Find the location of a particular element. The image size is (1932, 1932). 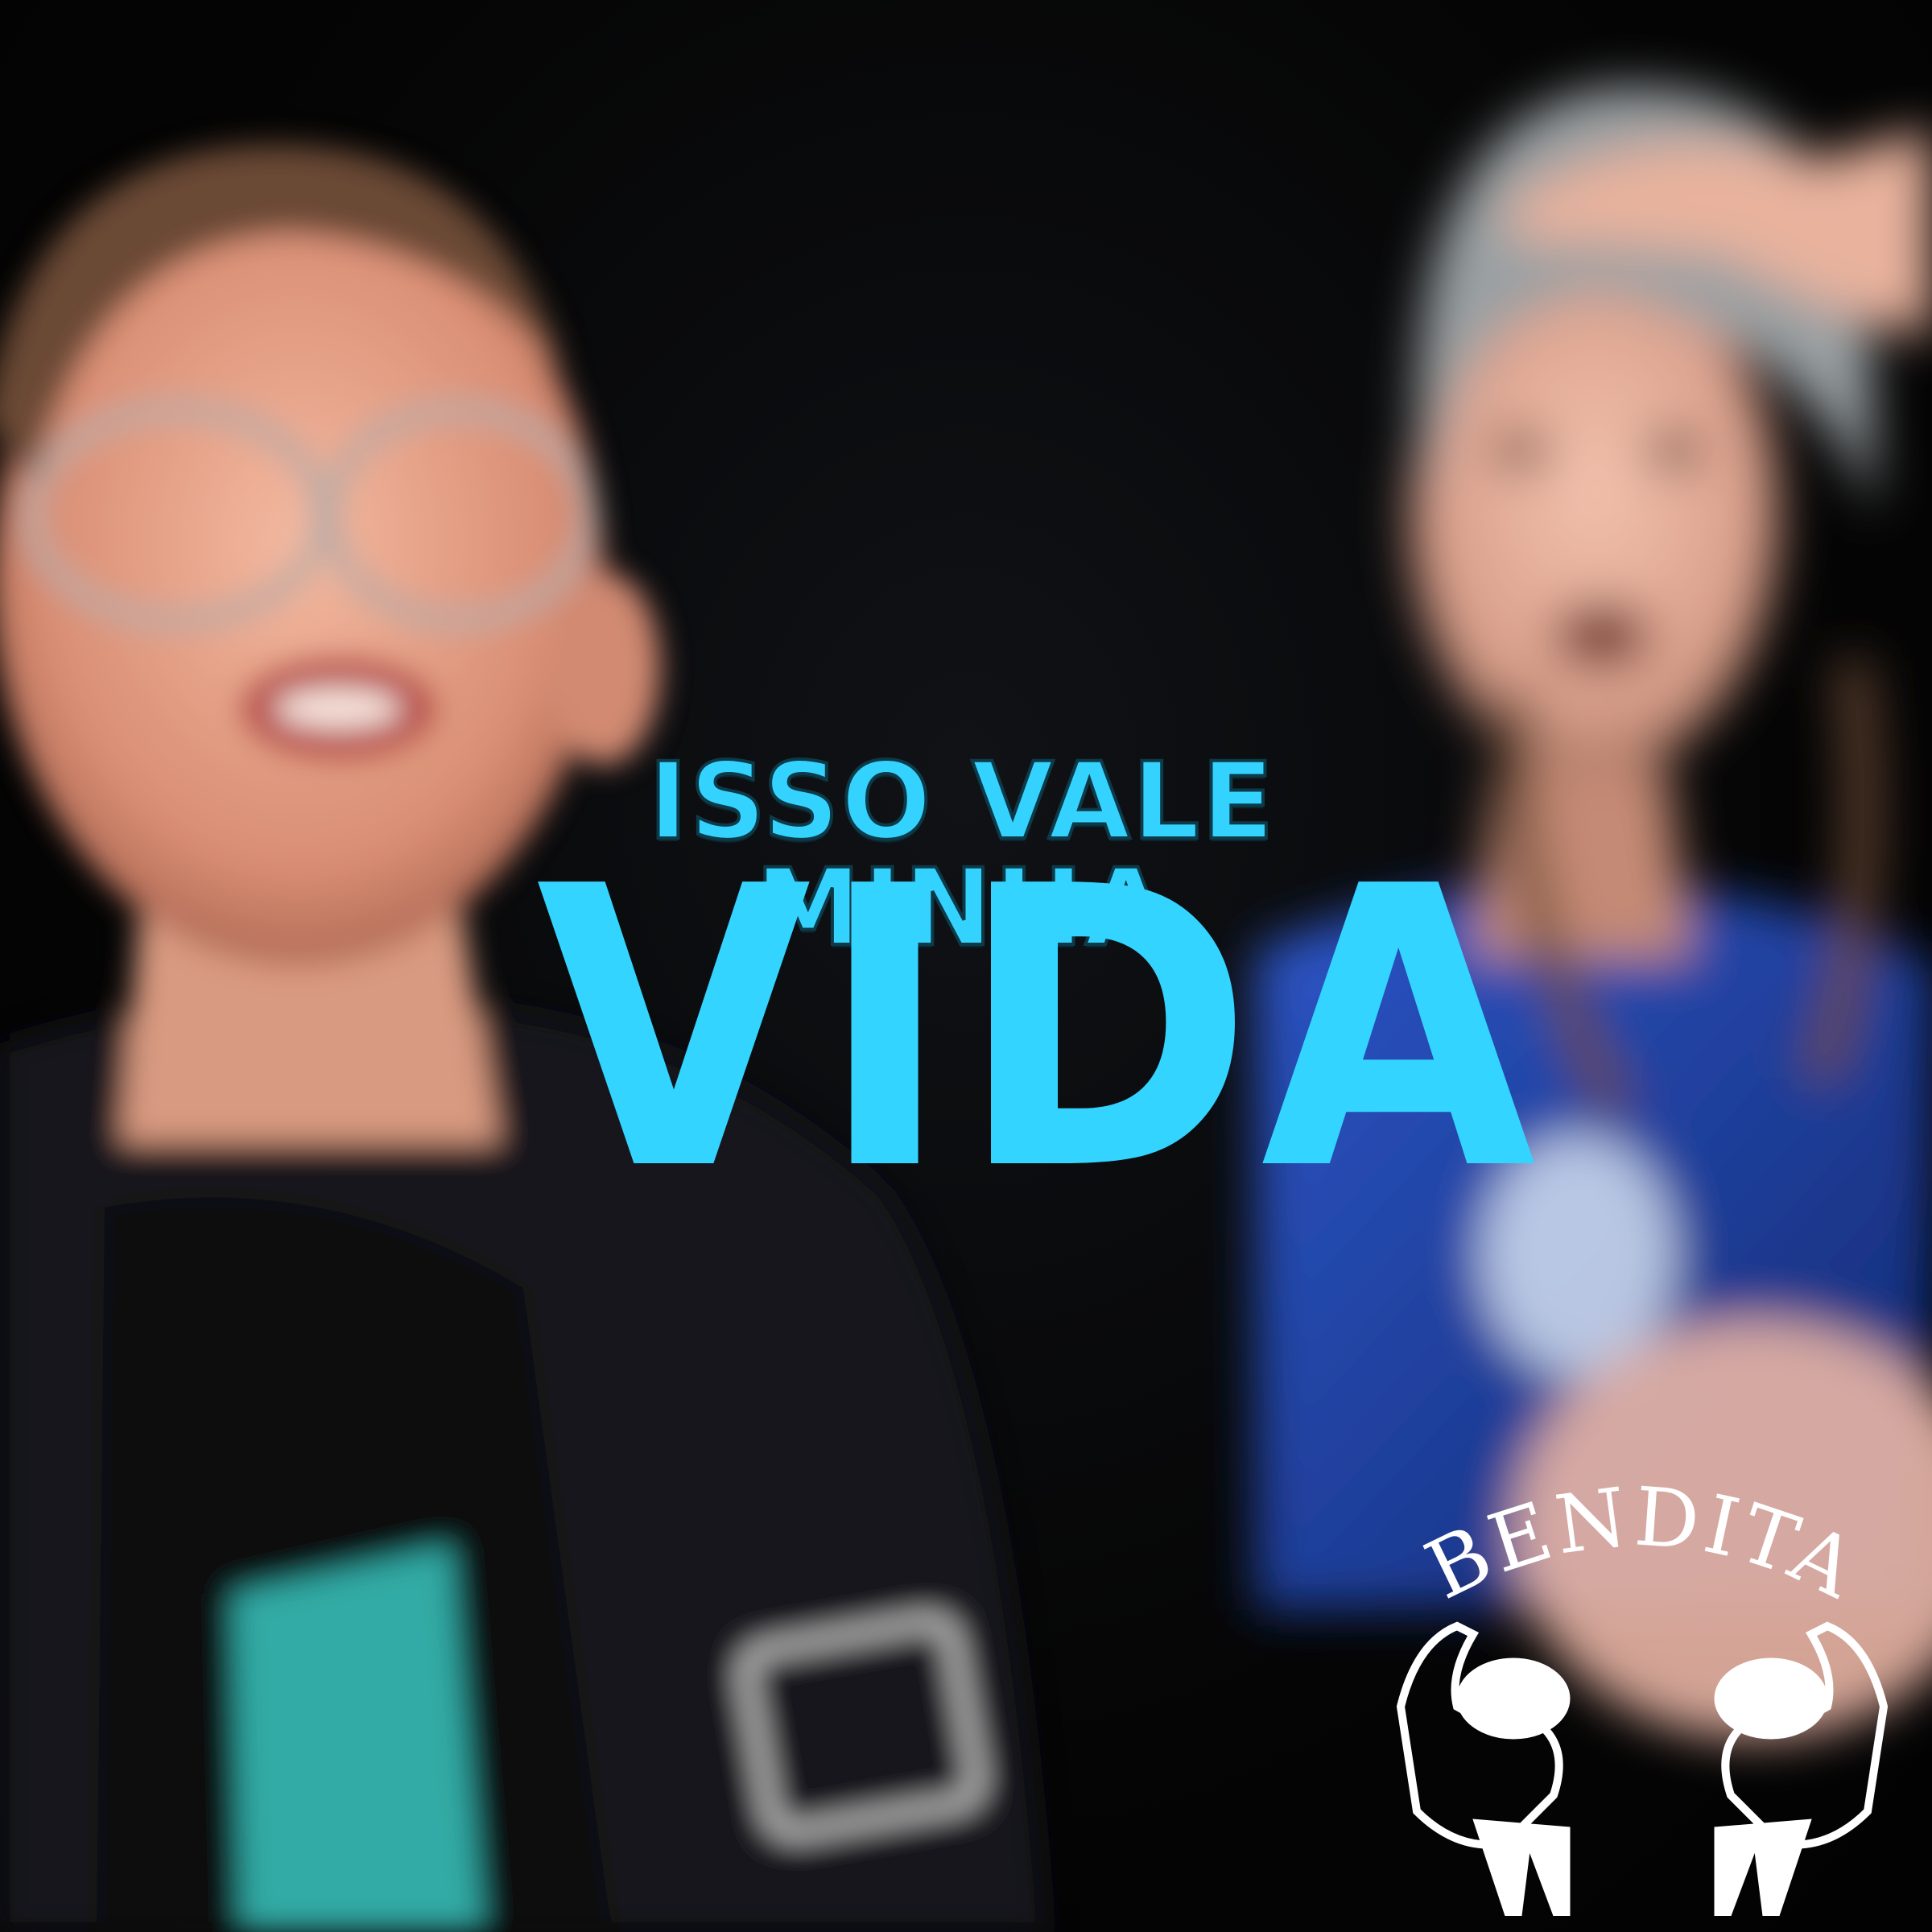

title-line-2: VIDA is located at coordinates (1040, 1030).